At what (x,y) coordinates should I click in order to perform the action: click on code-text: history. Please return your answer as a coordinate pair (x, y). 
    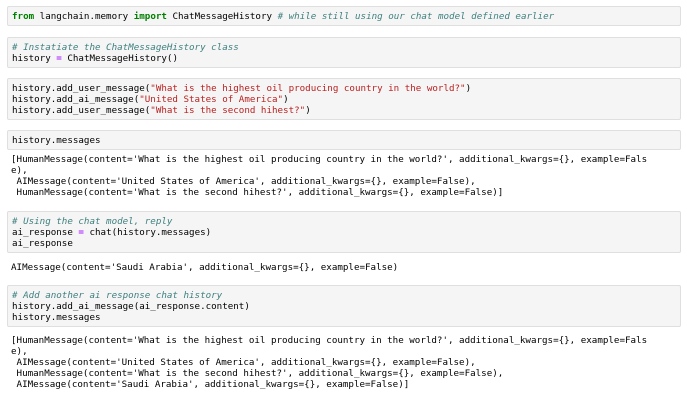
    Looking at the image, I should click on (34, 58).